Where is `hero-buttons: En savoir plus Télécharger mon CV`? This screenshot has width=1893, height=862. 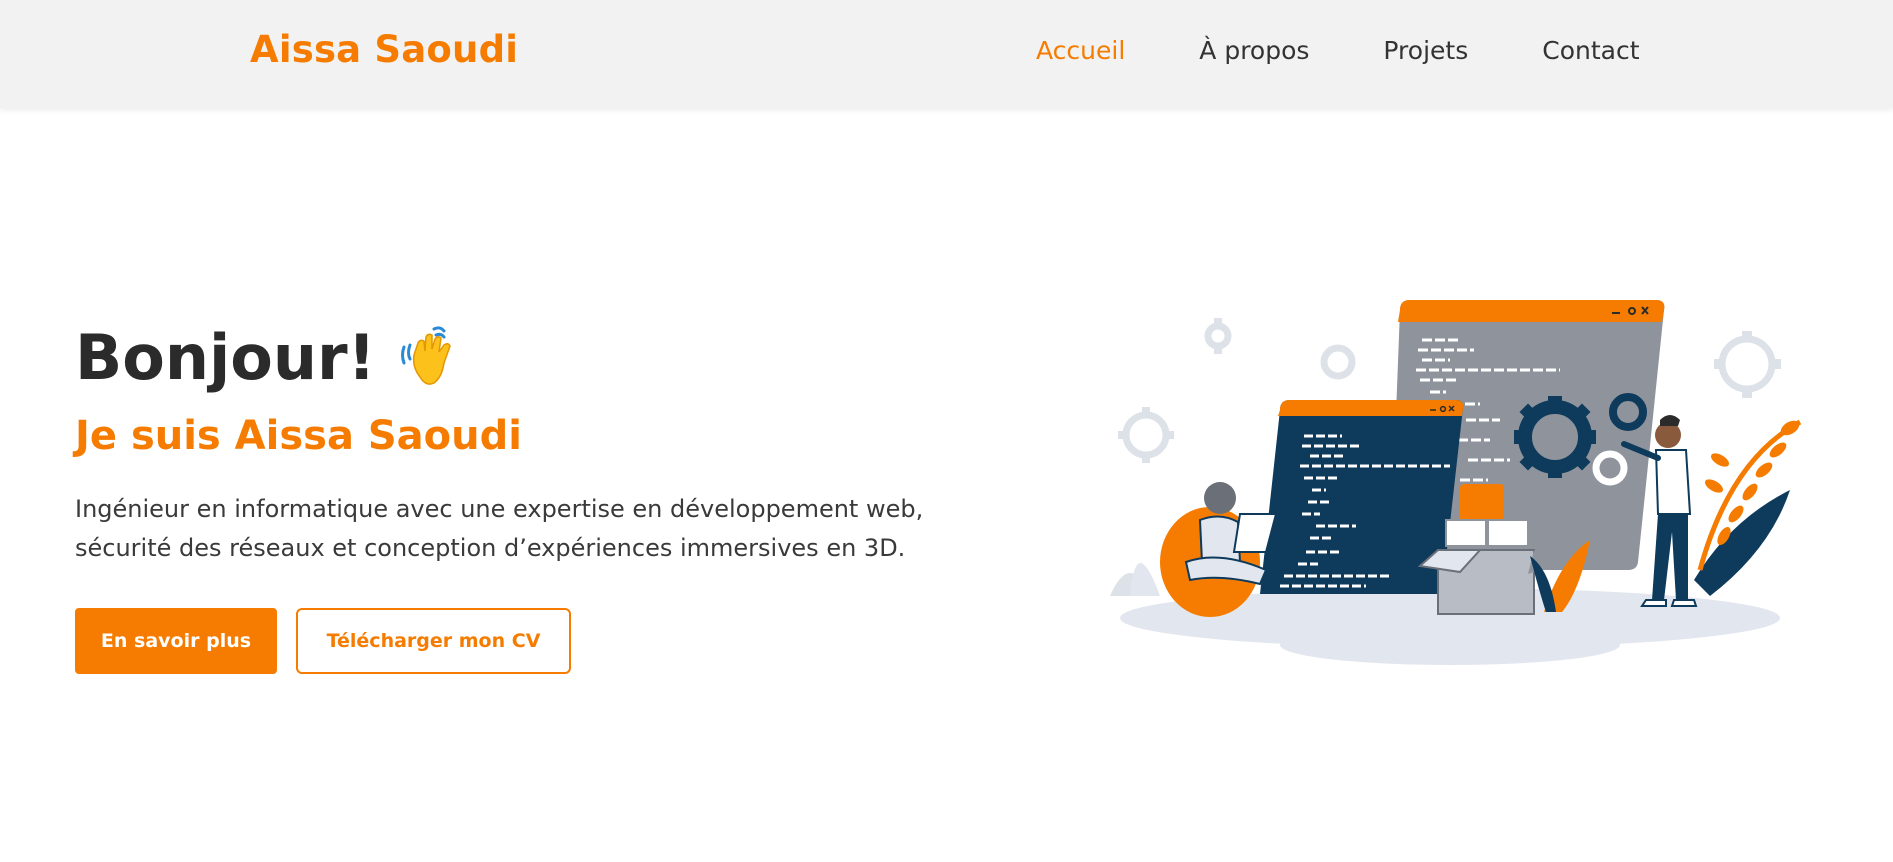 hero-buttons: En savoir plus Télécharger mon CV is located at coordinates (515, 641).